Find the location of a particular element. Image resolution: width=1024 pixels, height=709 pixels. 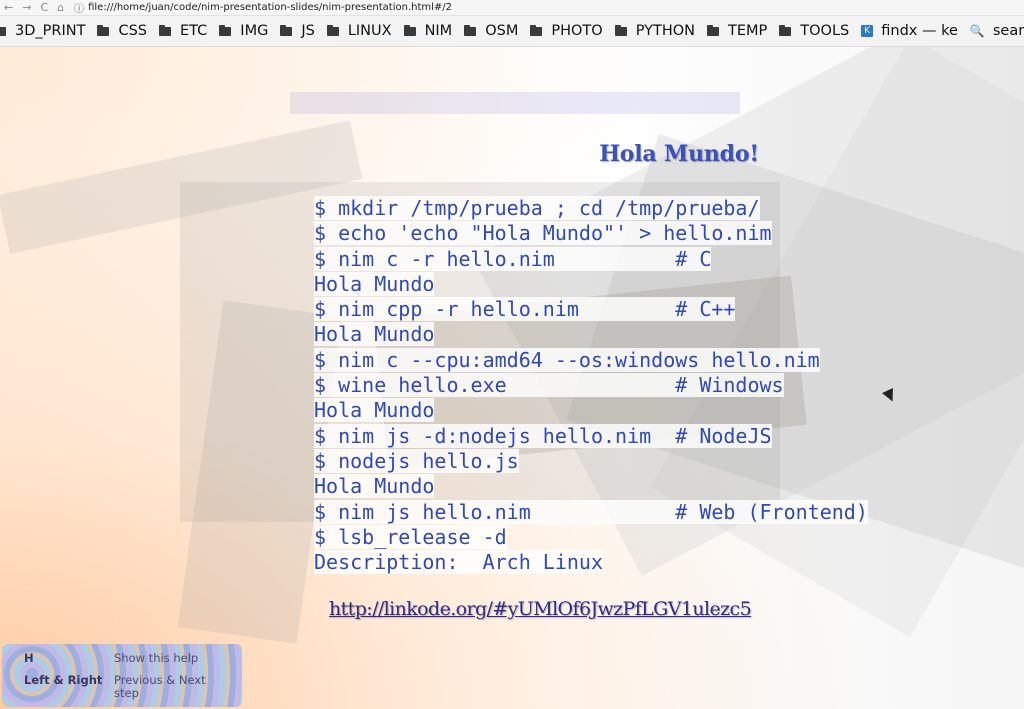

bookmark-label: ETC is located at coordinates (194, 31).